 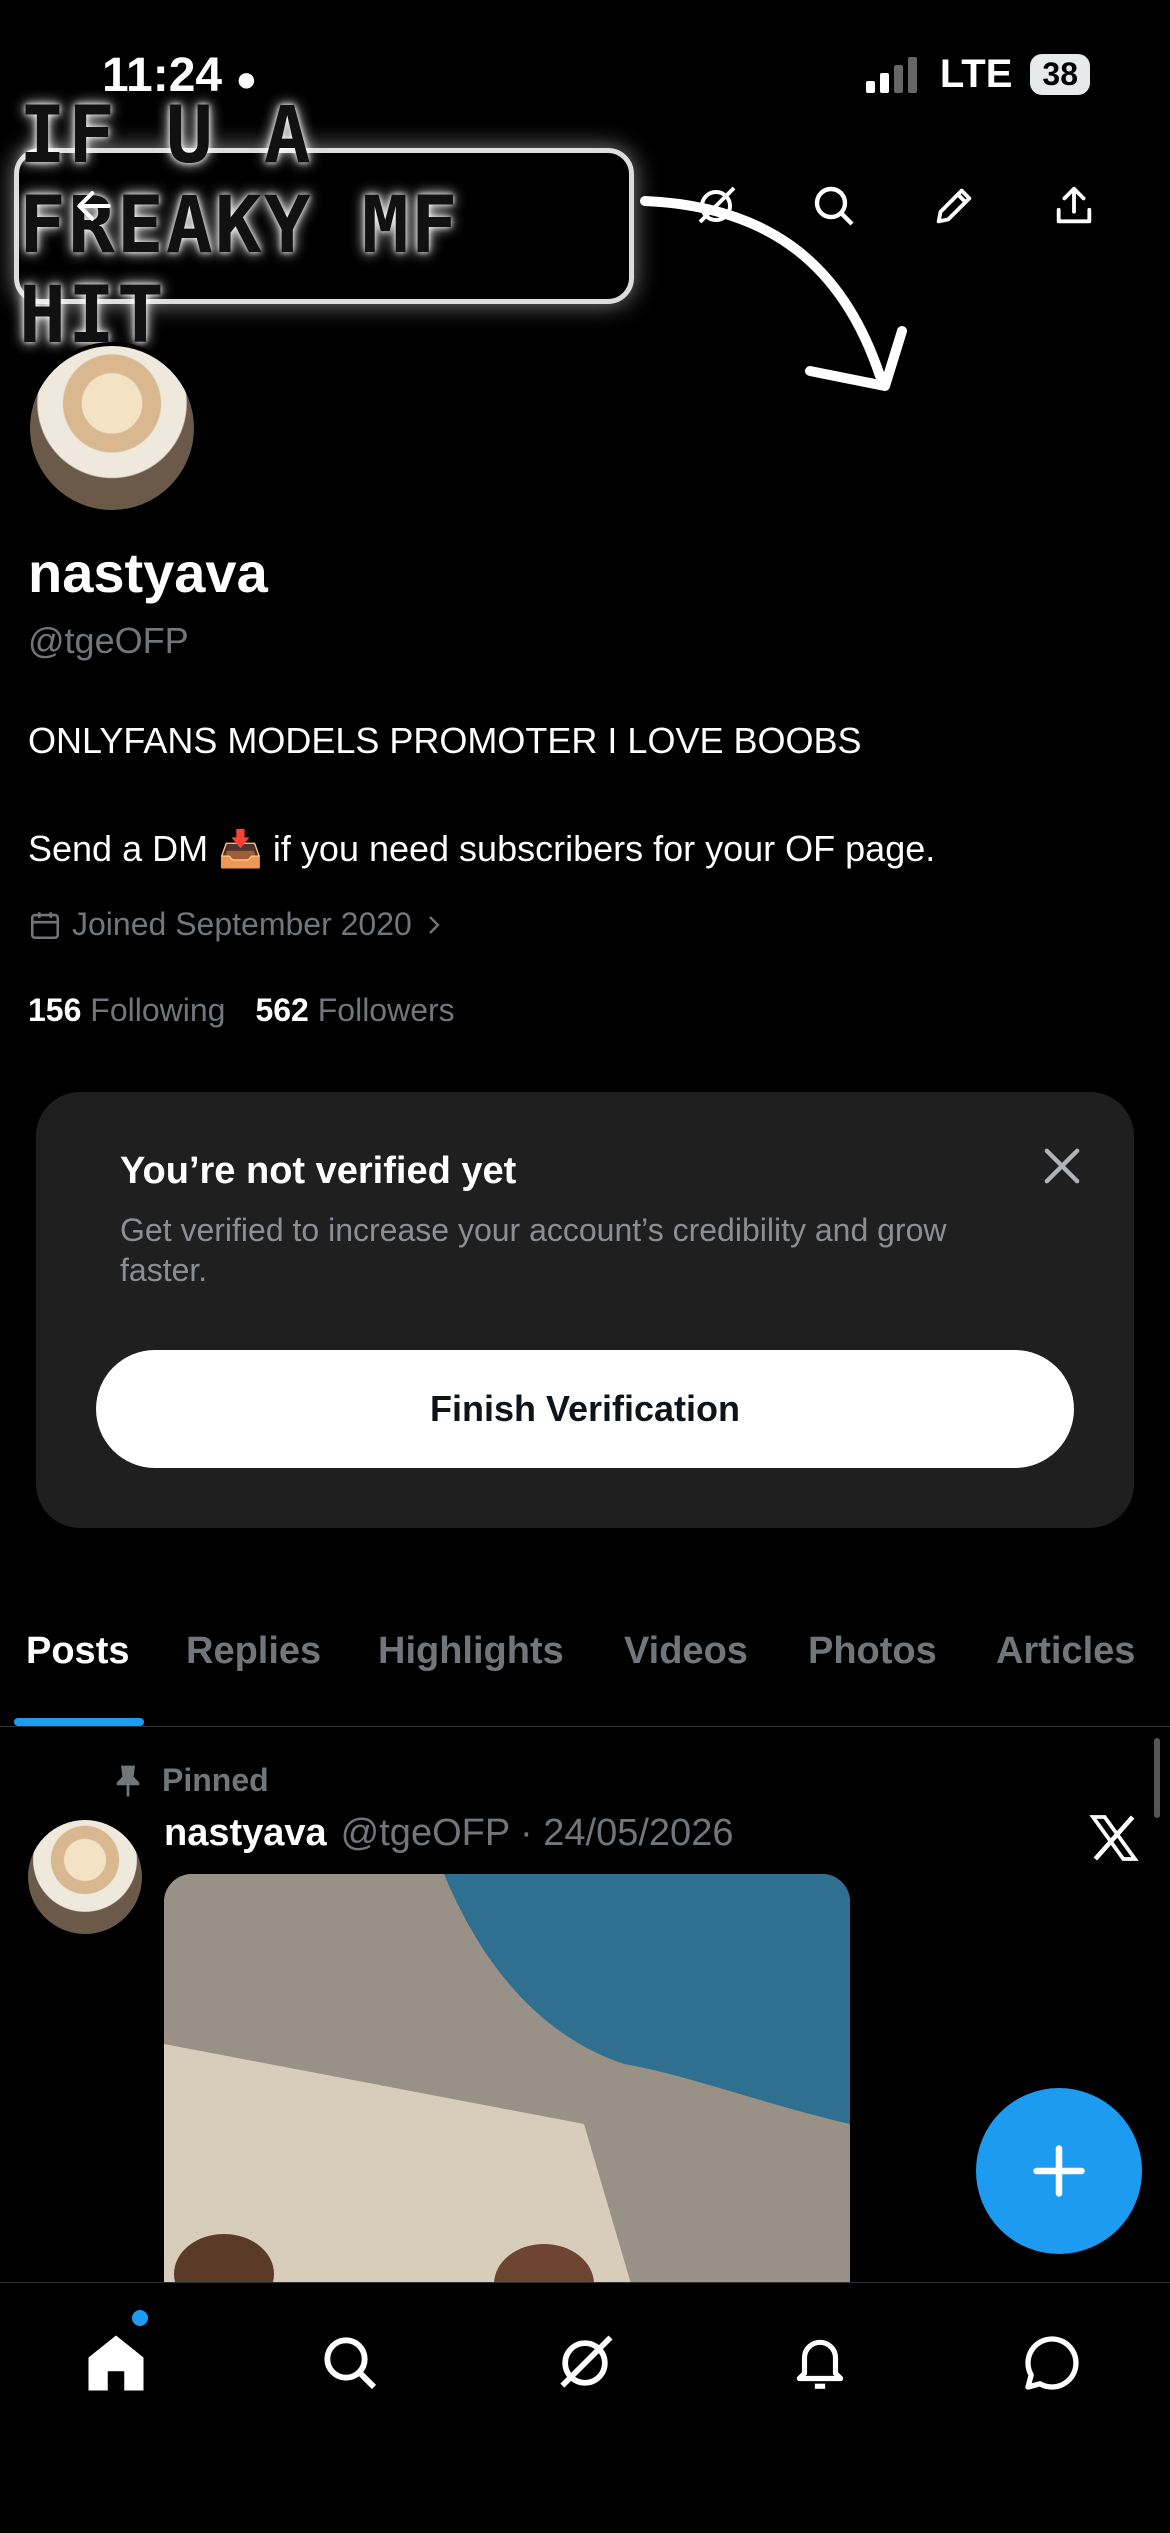 I want to click on home-icon, so click(x=116, y=2363).